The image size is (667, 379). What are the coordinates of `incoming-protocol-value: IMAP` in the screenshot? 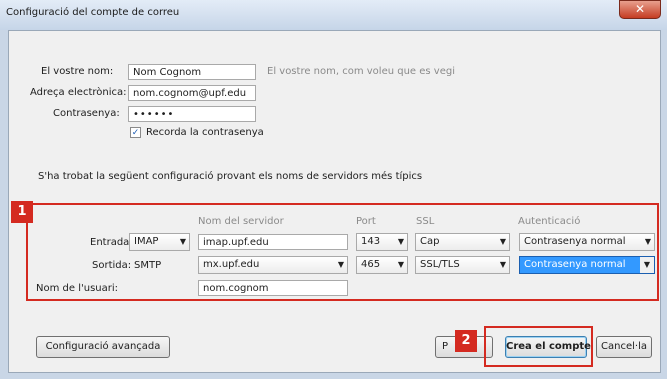 It's located at (146, 241).